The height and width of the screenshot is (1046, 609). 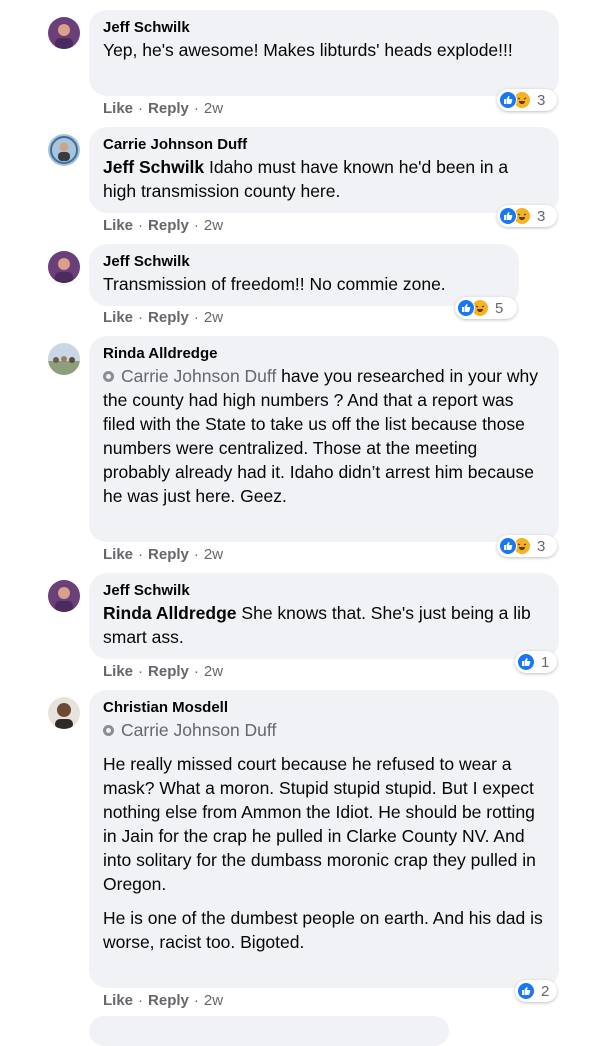 I want to click on mention-link: Jeff Schwilk, so click(x=153, y=167).